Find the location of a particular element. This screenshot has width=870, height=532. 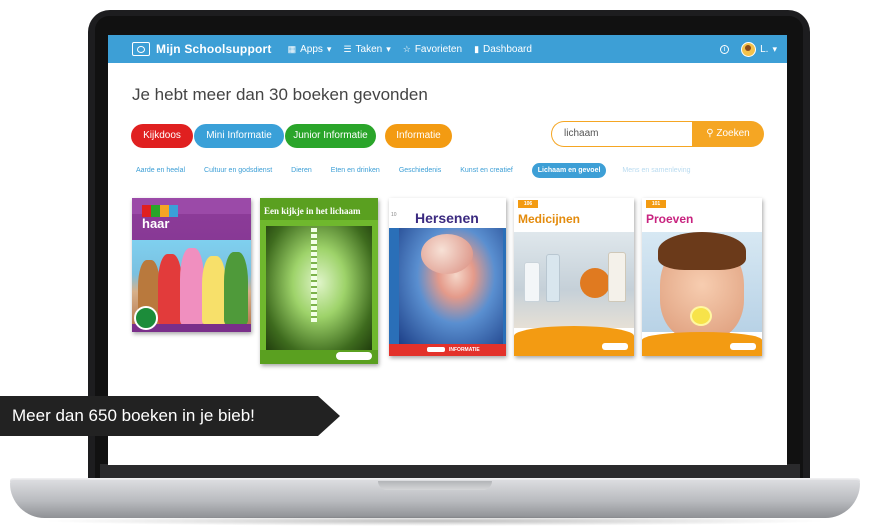

series-letters is located at coordinates (160, 210).